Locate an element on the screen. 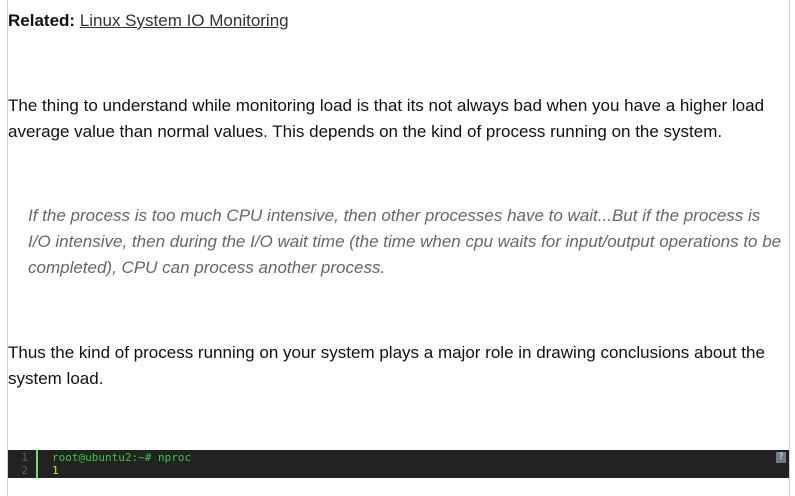 The image size is (795, 496). related-label: Related: is located at coordinates (42, 20).